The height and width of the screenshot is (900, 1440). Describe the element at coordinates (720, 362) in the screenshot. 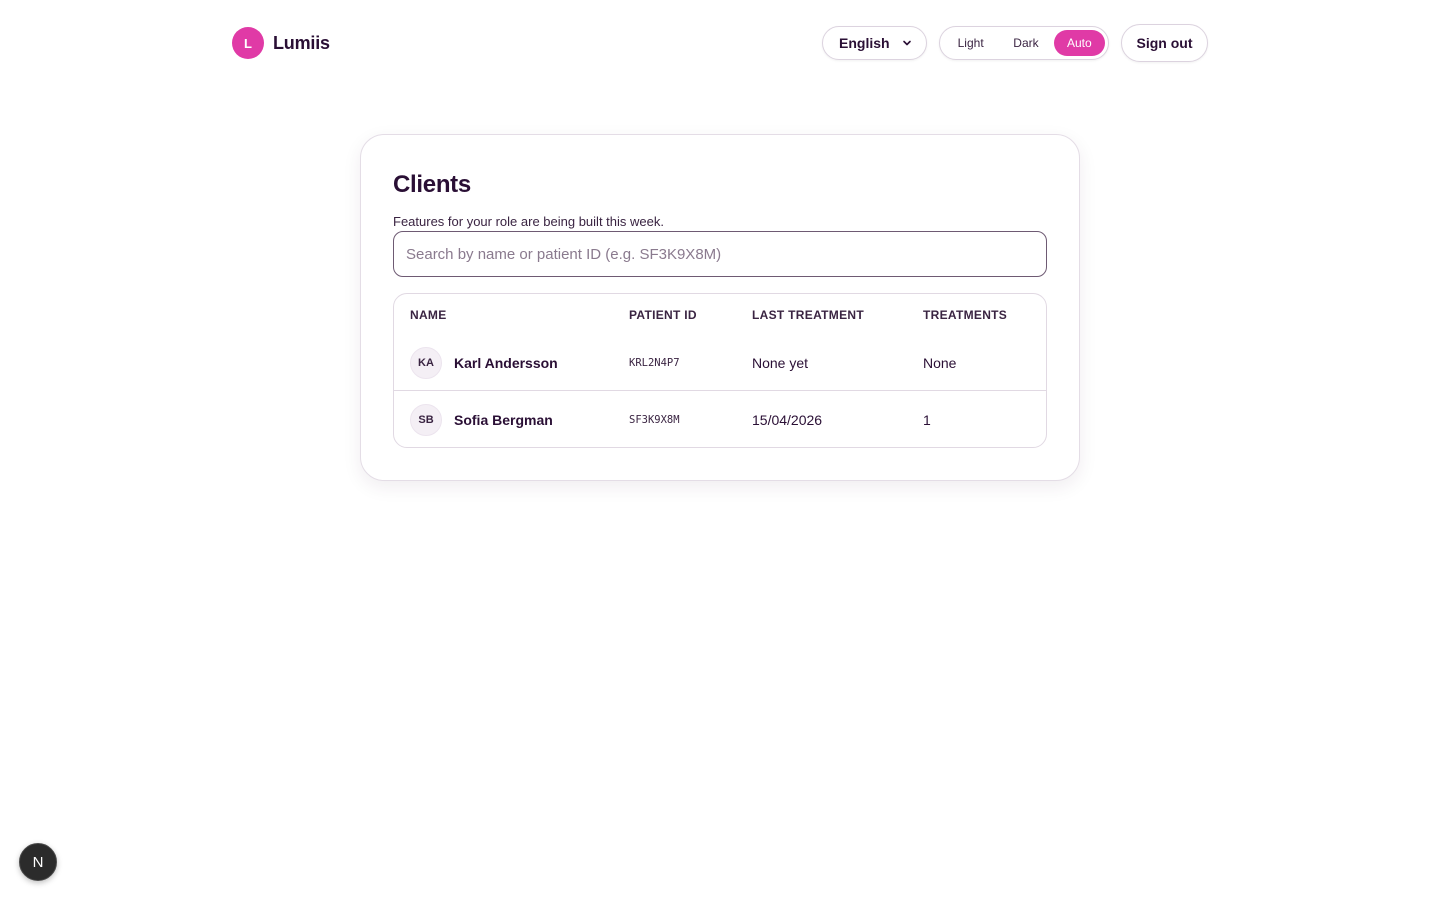

I see `table-row: KA Karl Andersson KRL2N4P7 None yet None` at that location.